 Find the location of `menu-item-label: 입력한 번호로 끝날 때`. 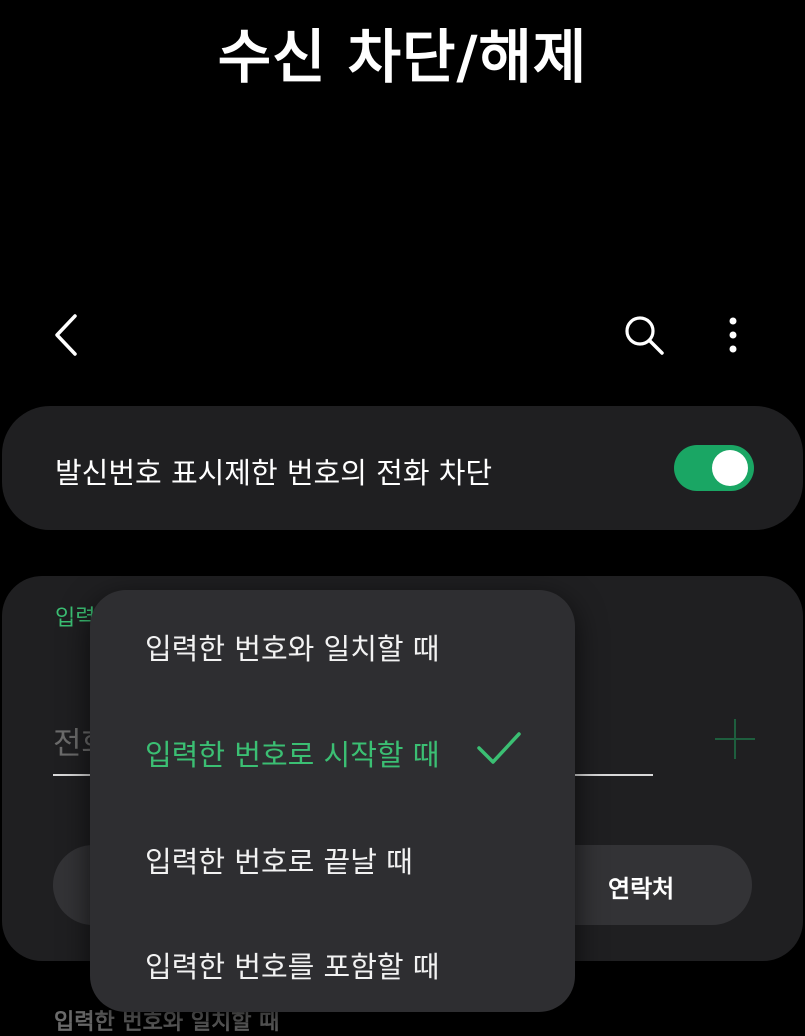

menu-item-label: 입력한 번호로 끝날 때 is located at coordinates (279, 862).